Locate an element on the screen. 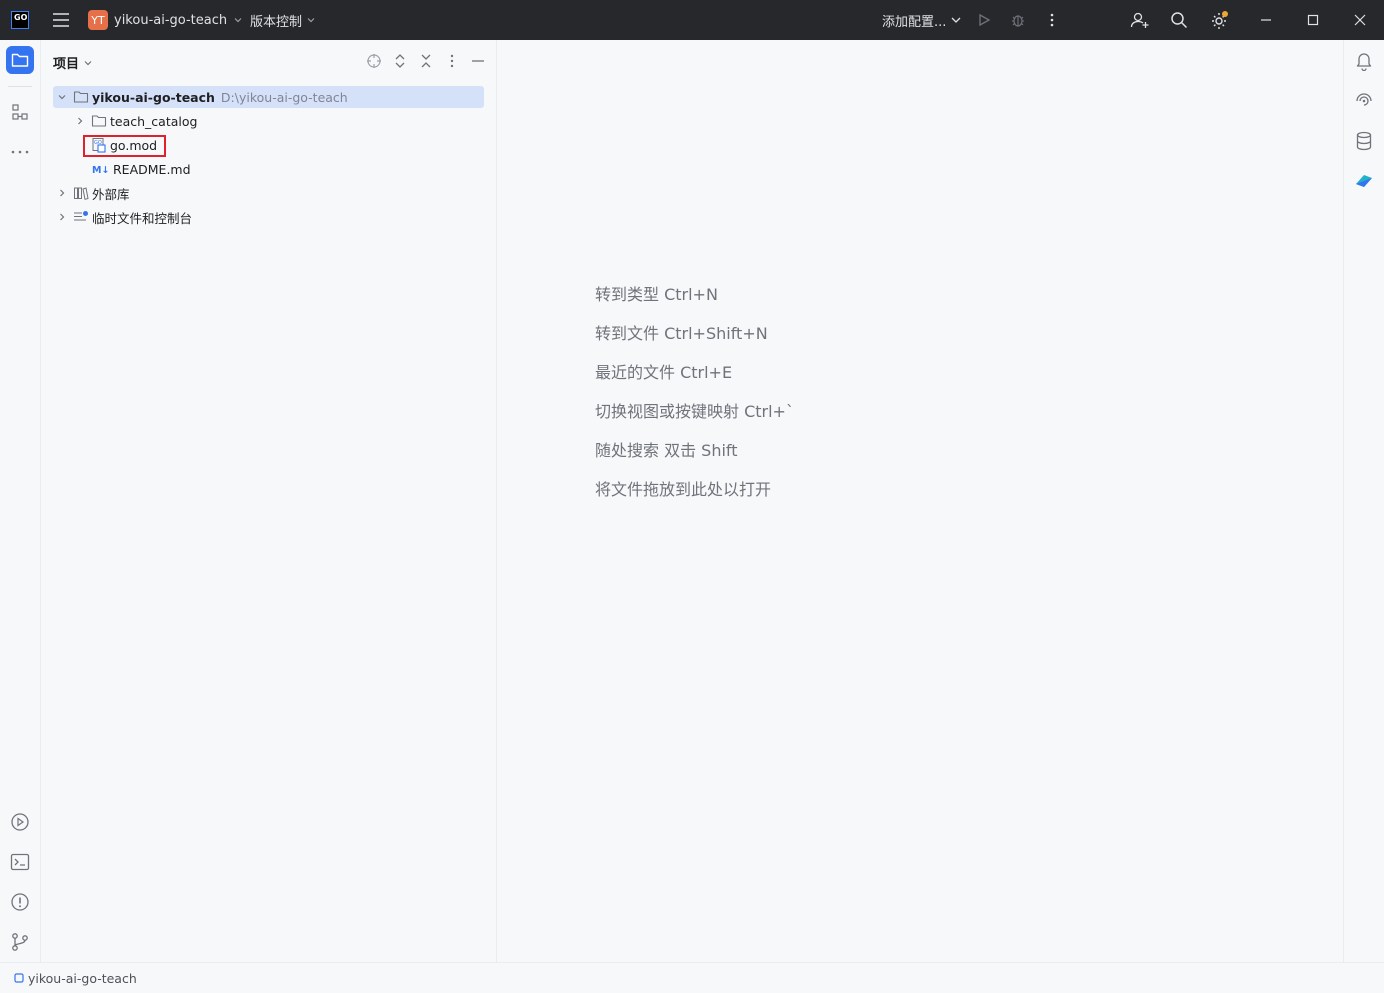  structure-tool-button is located at coordinates (20, 112).